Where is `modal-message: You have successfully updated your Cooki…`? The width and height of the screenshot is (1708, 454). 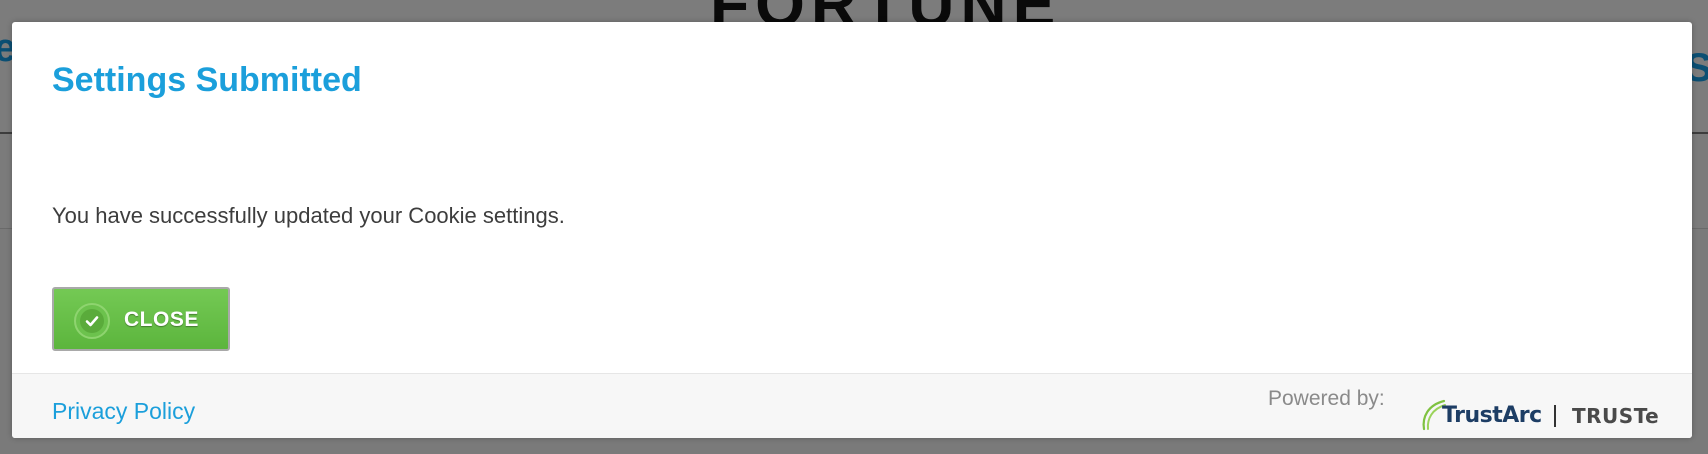 modal-message: You have successfully updated your Cooki… is located at coordinates (308, 215).